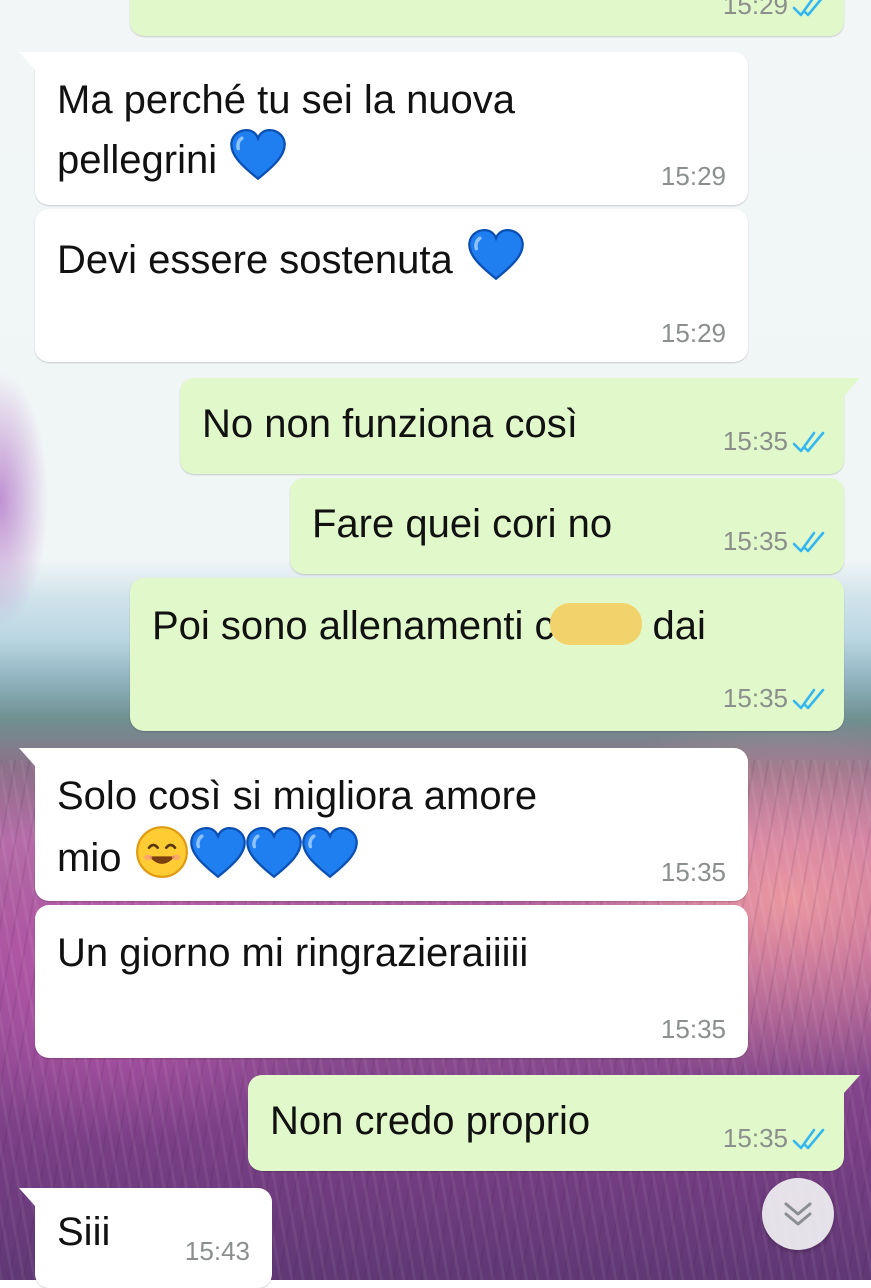 This screenshot has width=871, height=1288. Describe the element at coordinates (162, 852) in the screenshot. I see `smiling-face-emoji-icon` at that location.